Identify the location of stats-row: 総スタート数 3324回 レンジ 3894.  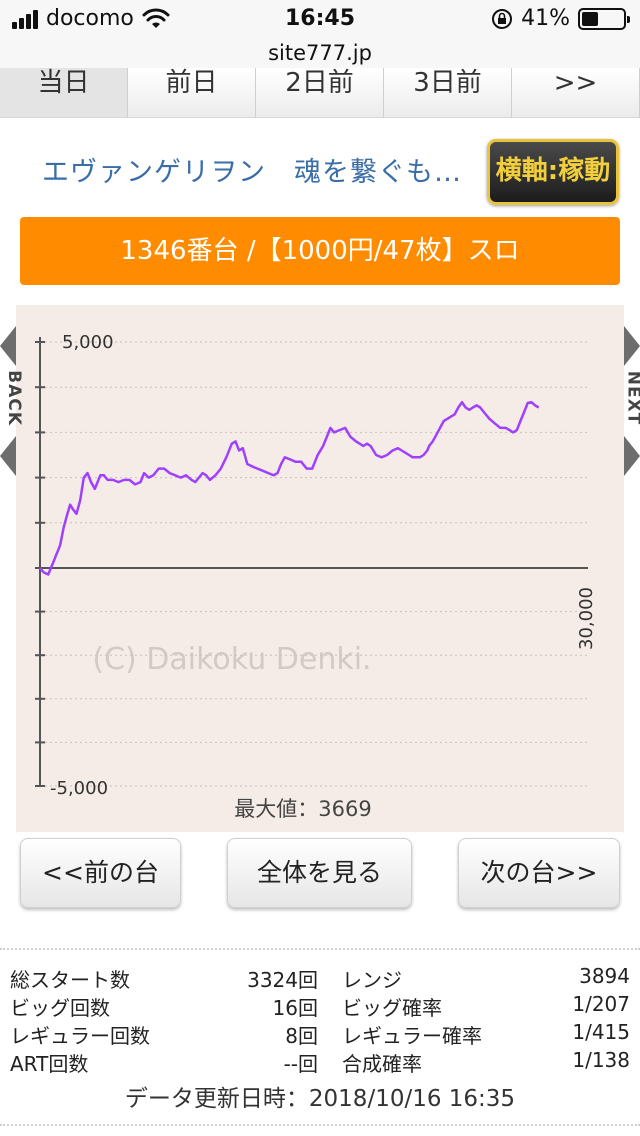
(320, 978).